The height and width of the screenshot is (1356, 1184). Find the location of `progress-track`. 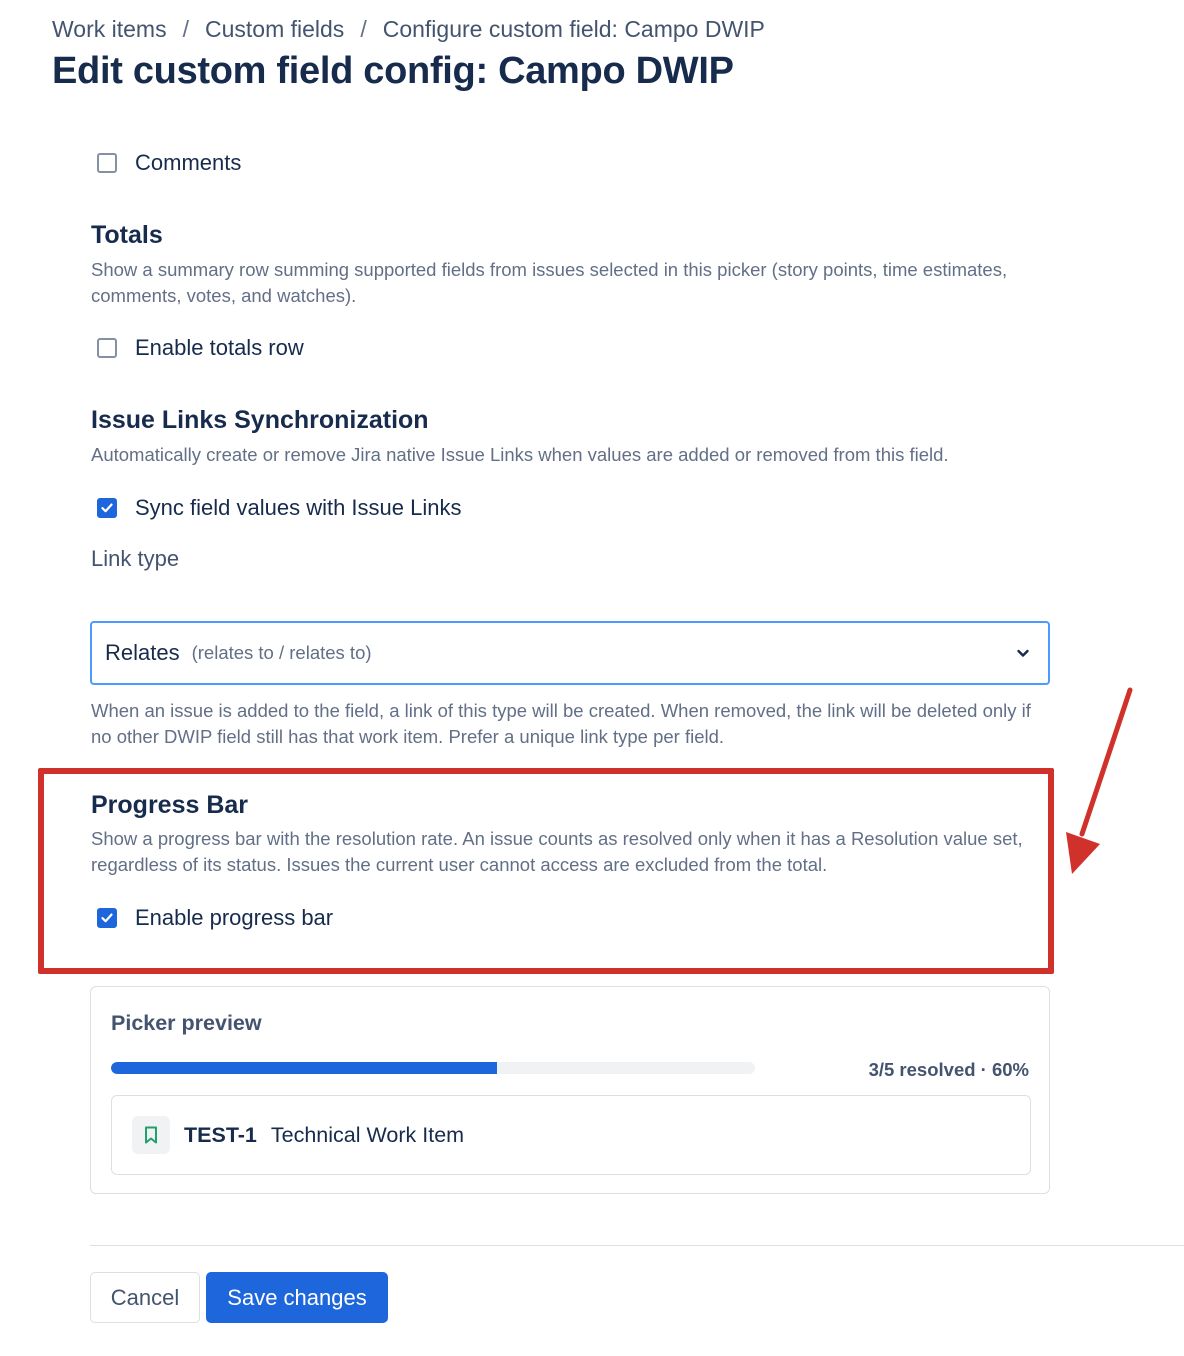

progress-track is located at coordinates (433, 1068).